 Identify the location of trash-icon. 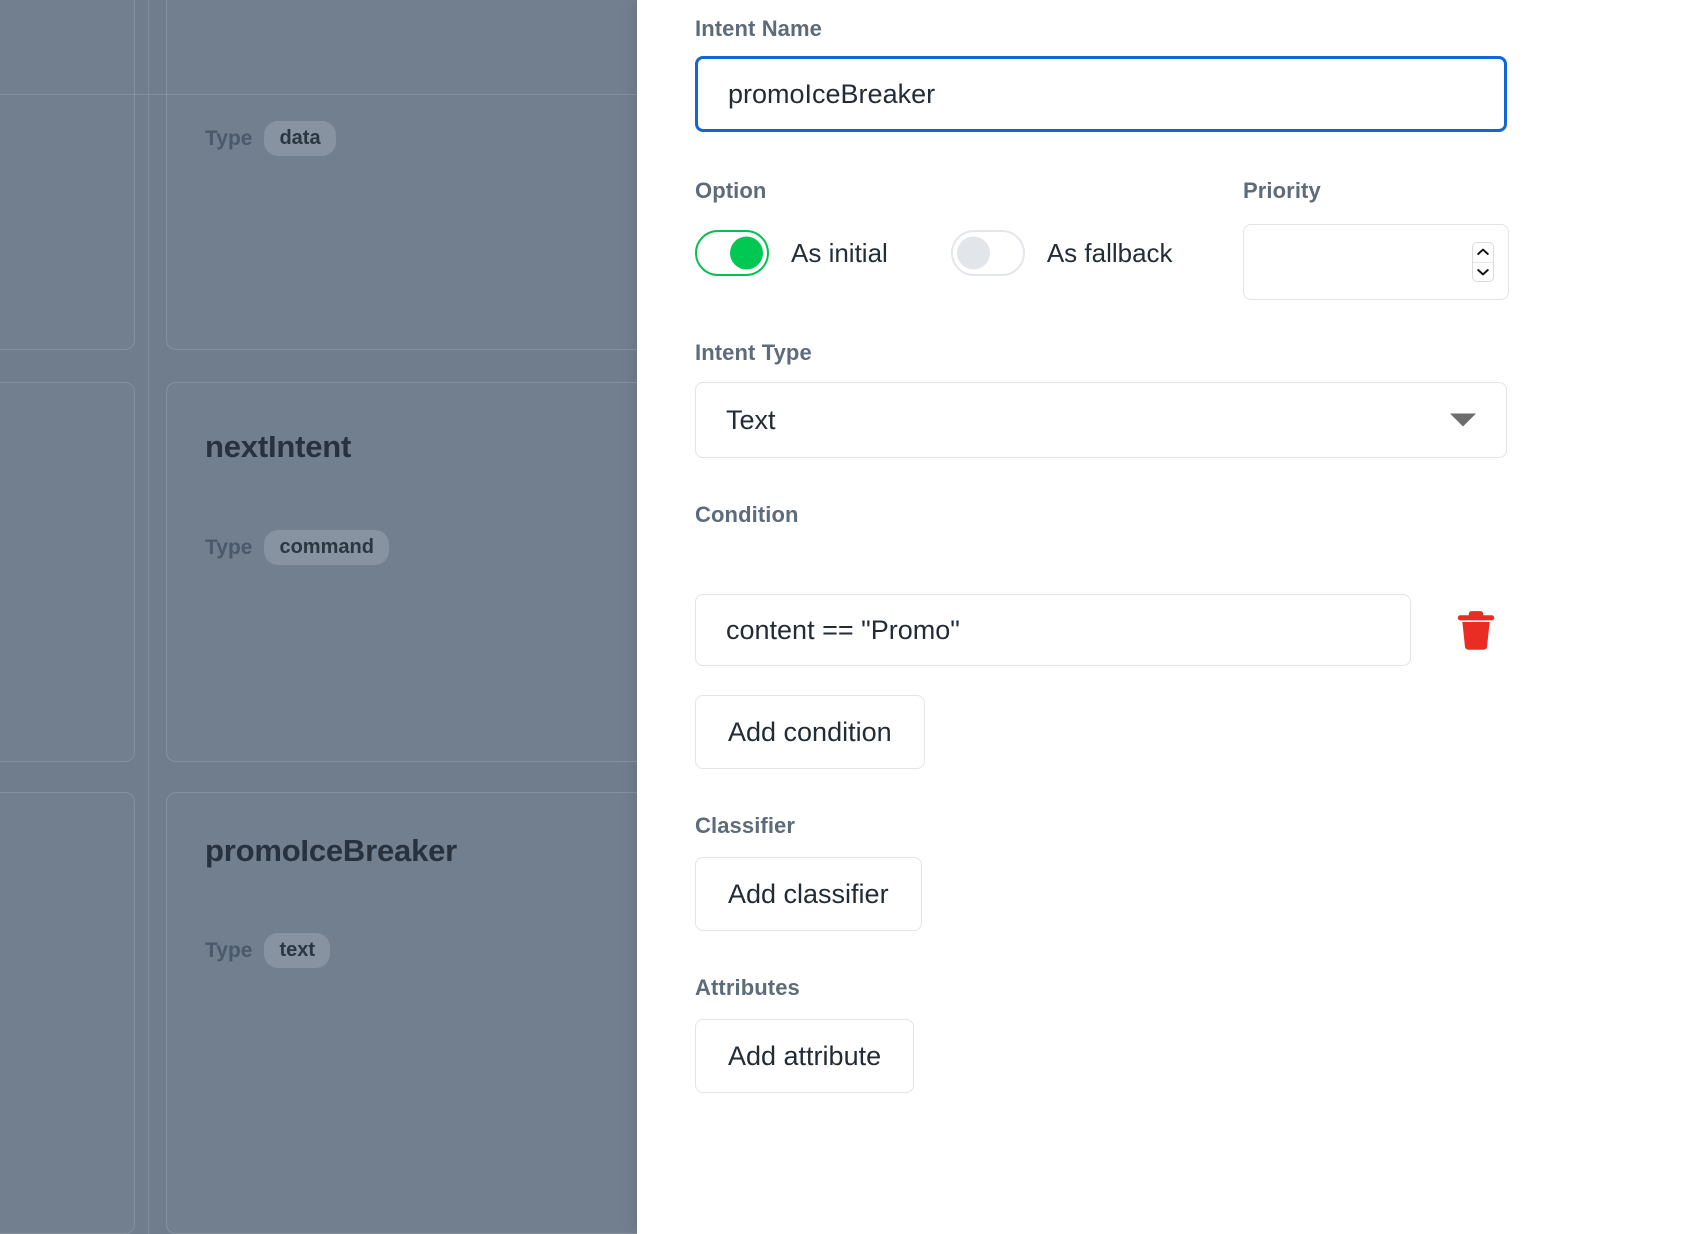
(1476, 630).